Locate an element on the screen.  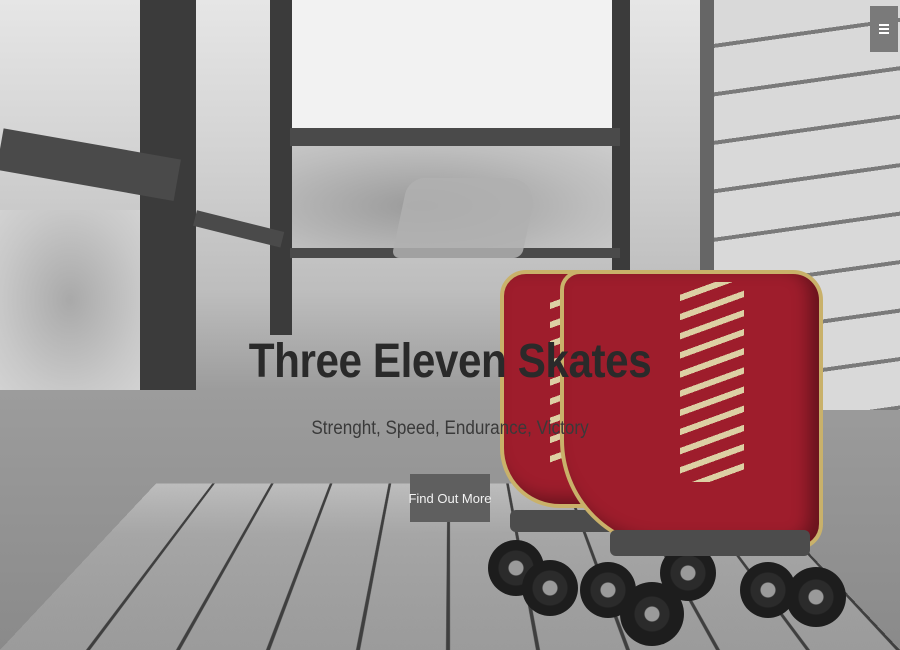
background-sky is located at coordinates (455, 67).